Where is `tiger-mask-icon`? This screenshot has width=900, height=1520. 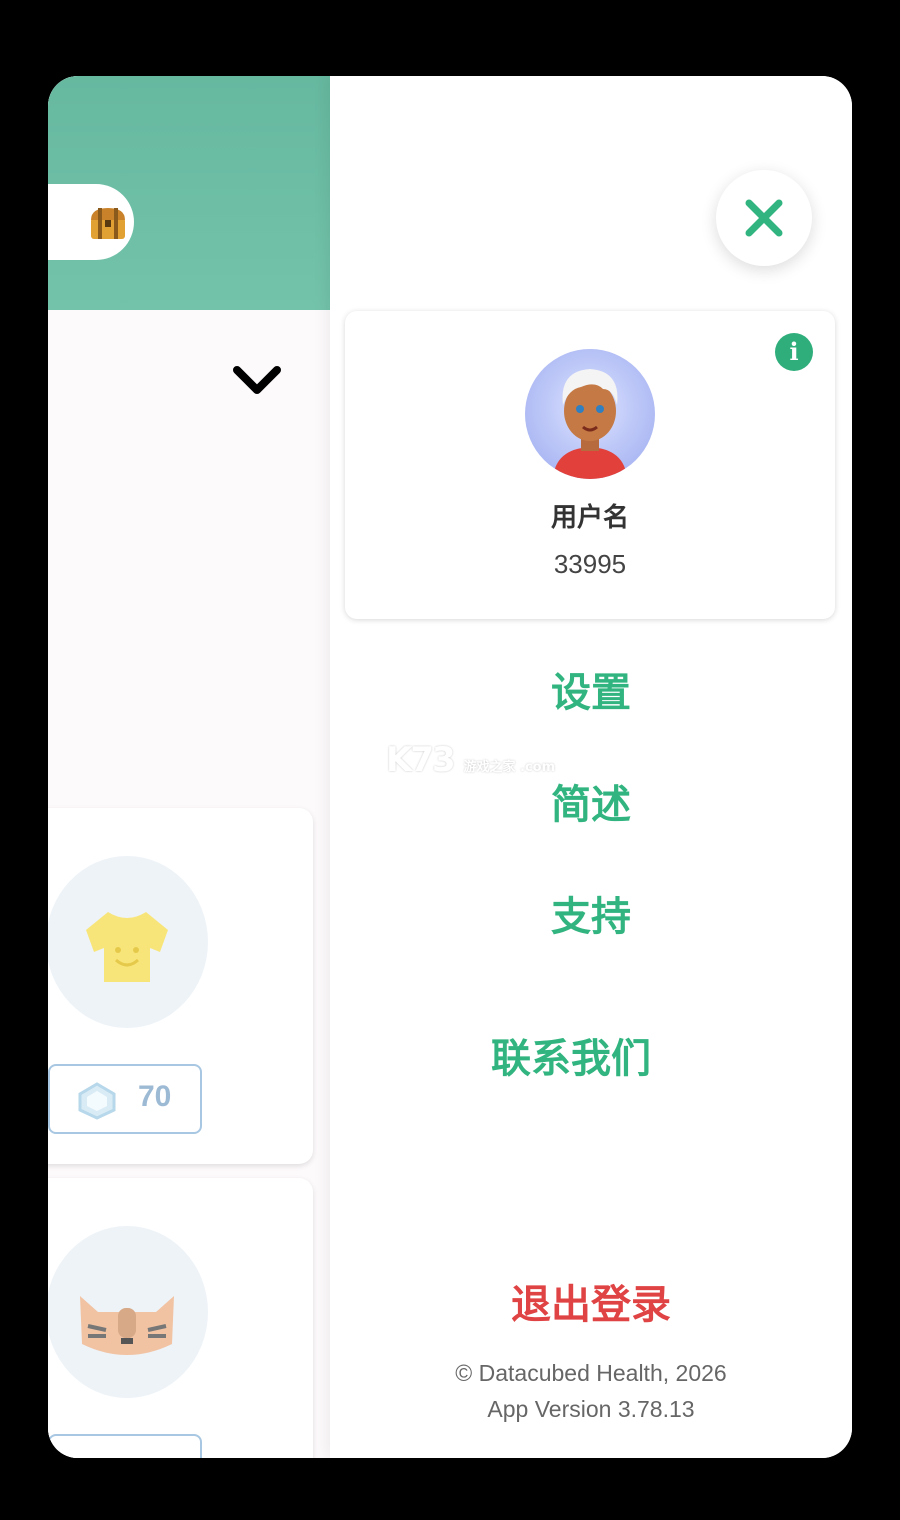
tiger-mask-icon is located at coordinates (127, 1325).